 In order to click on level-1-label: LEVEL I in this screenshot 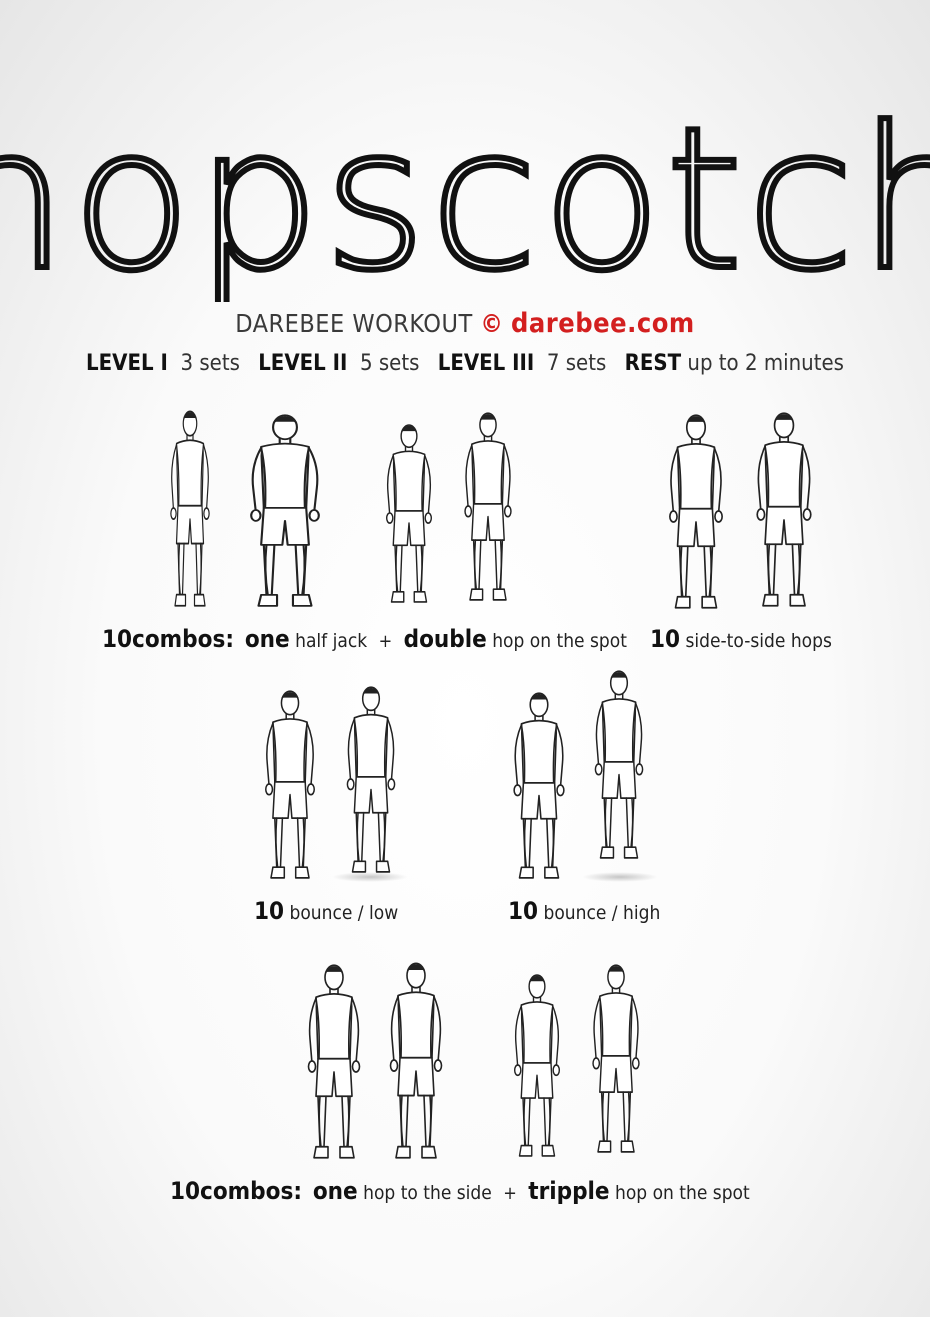, I will do `click(127, 363)`.